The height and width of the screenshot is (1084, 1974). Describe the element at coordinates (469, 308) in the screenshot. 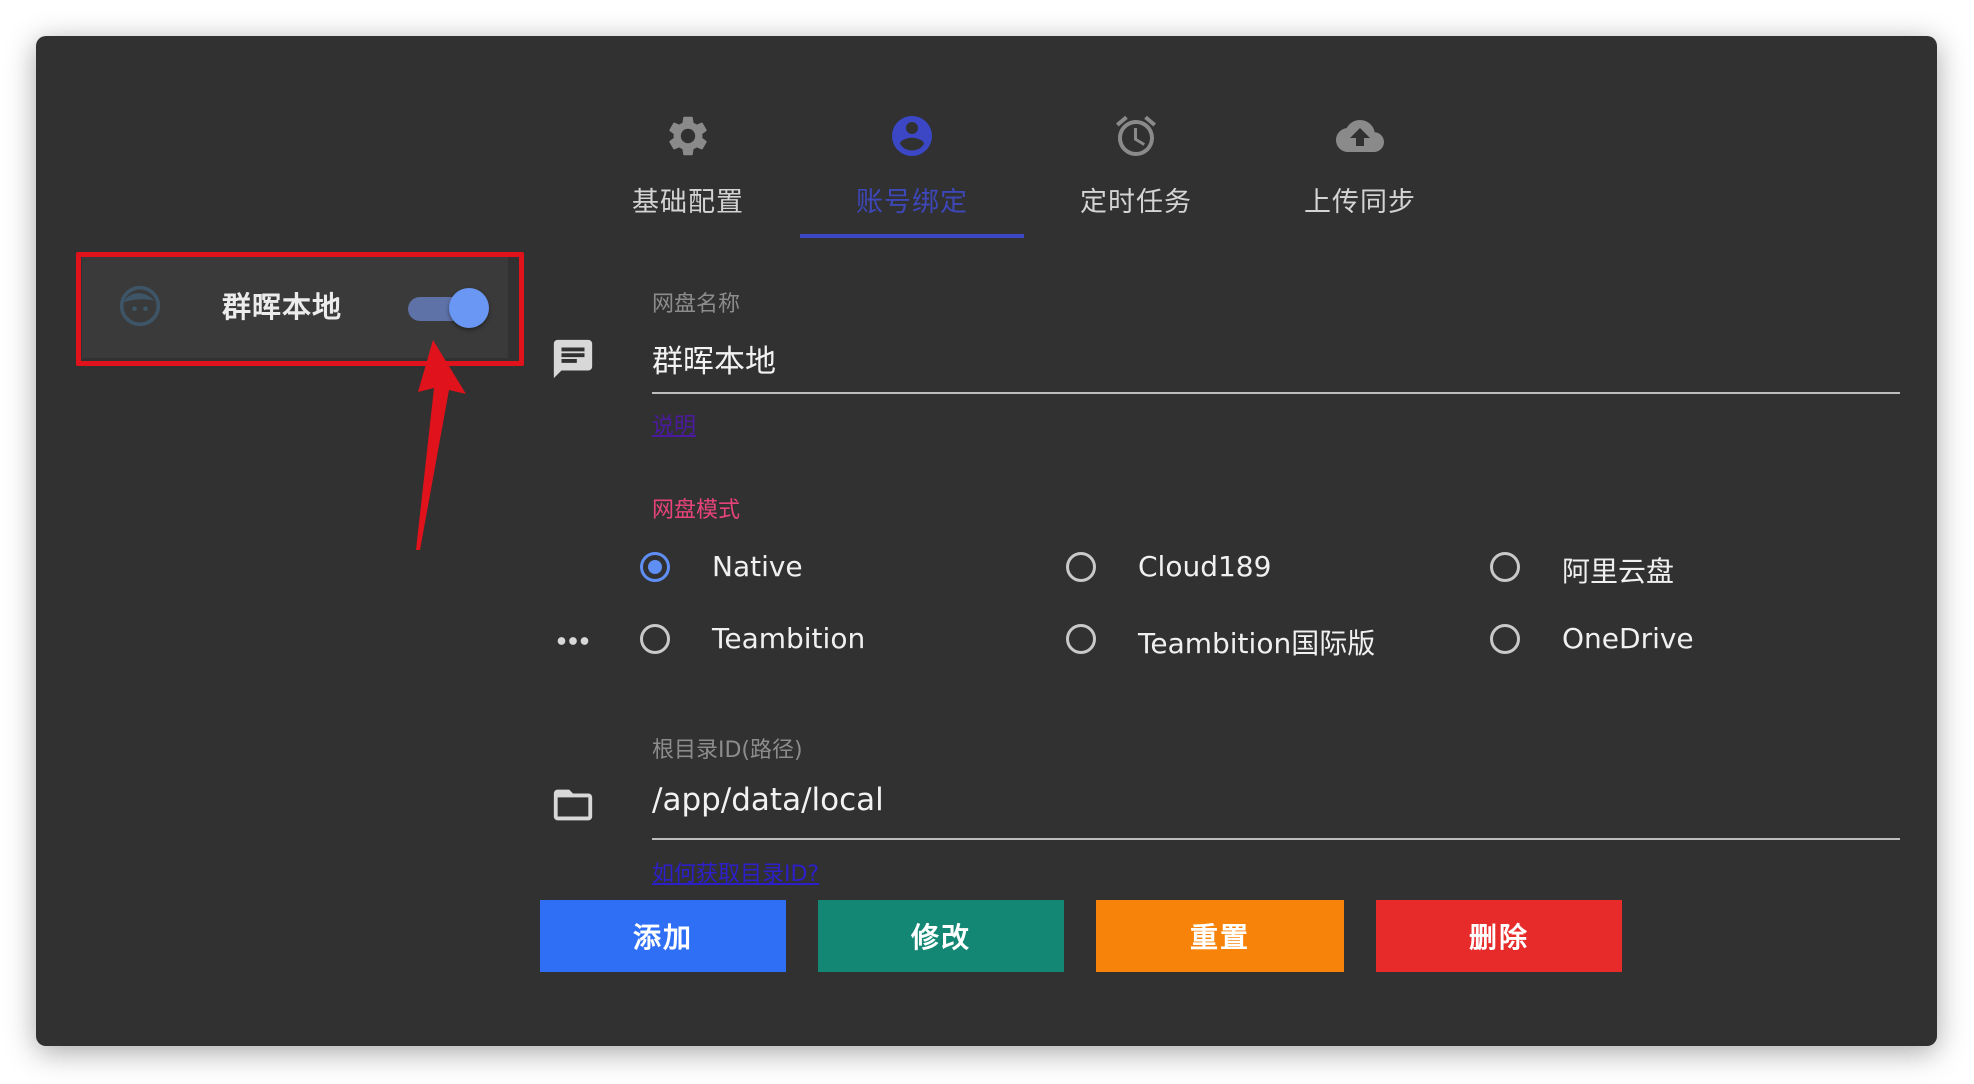

I see `toggle-knob` at that location.